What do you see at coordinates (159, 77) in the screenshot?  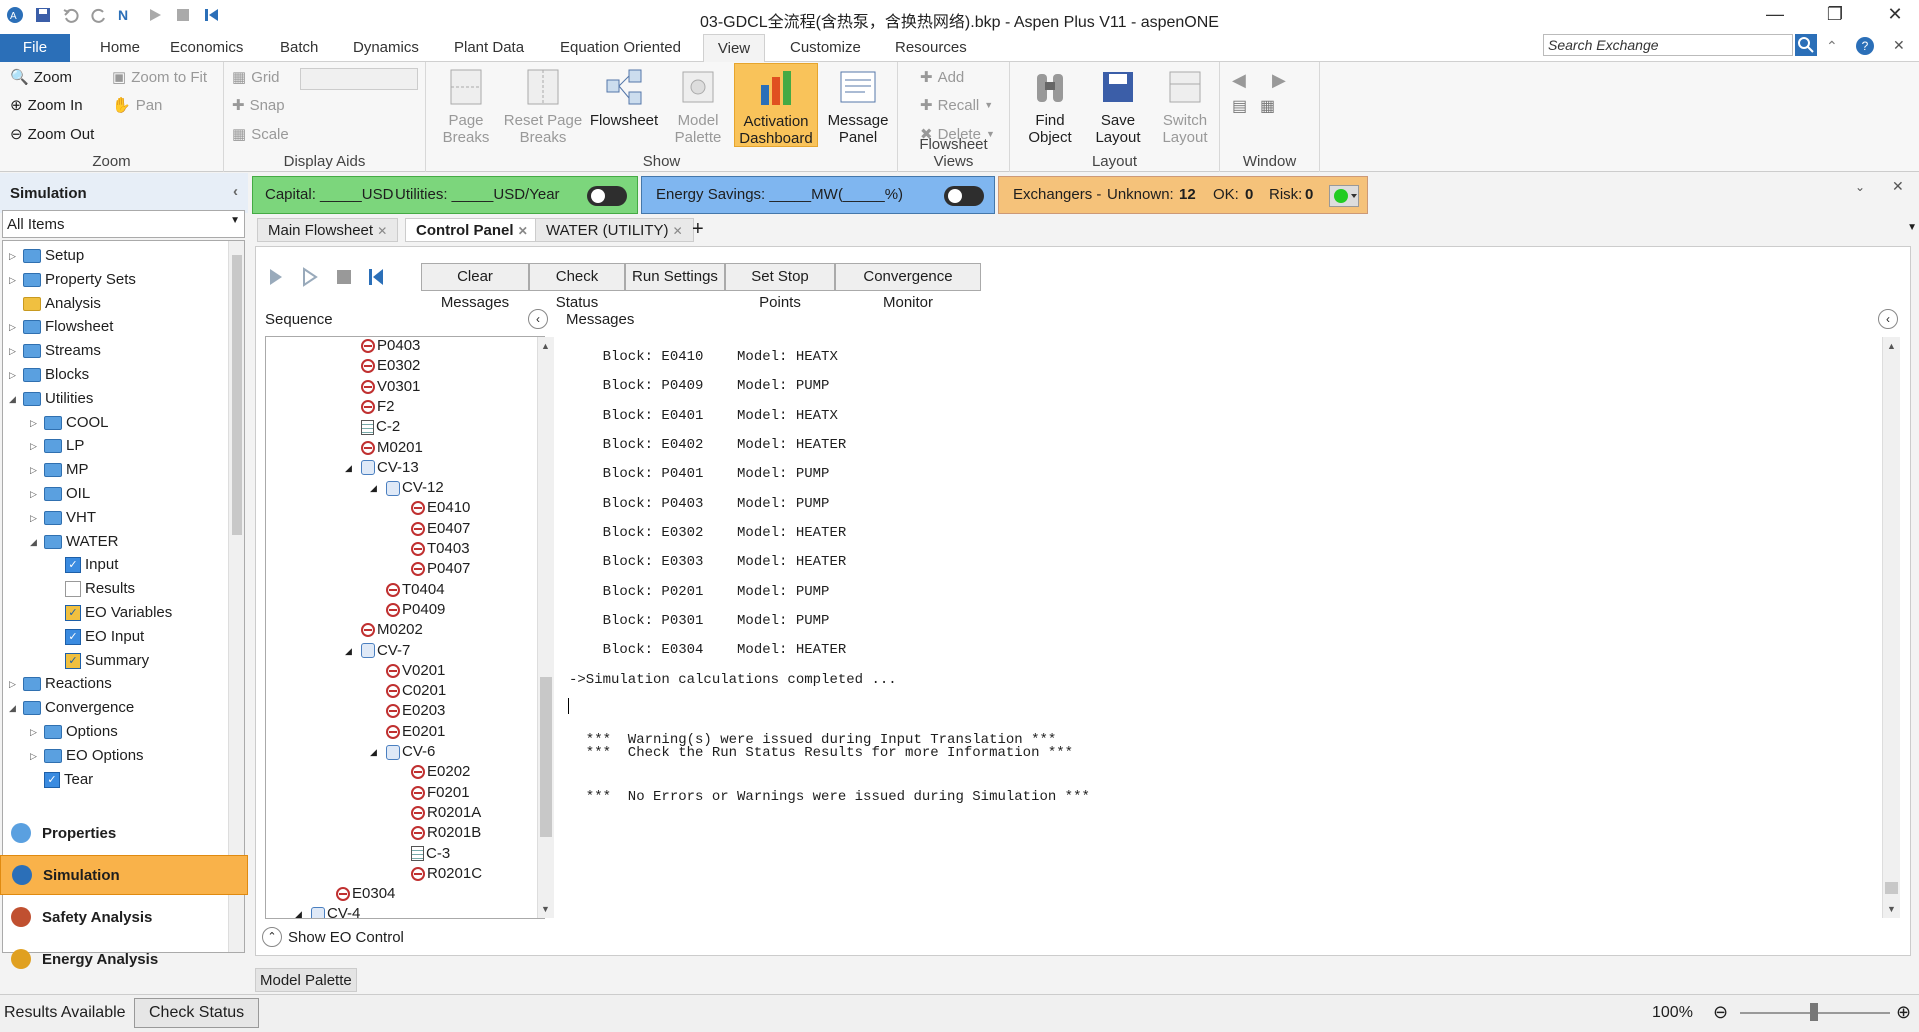 I see `zoom-to-fit-button: ▣ Zoom to Fit` at bounding box center [159, 77].